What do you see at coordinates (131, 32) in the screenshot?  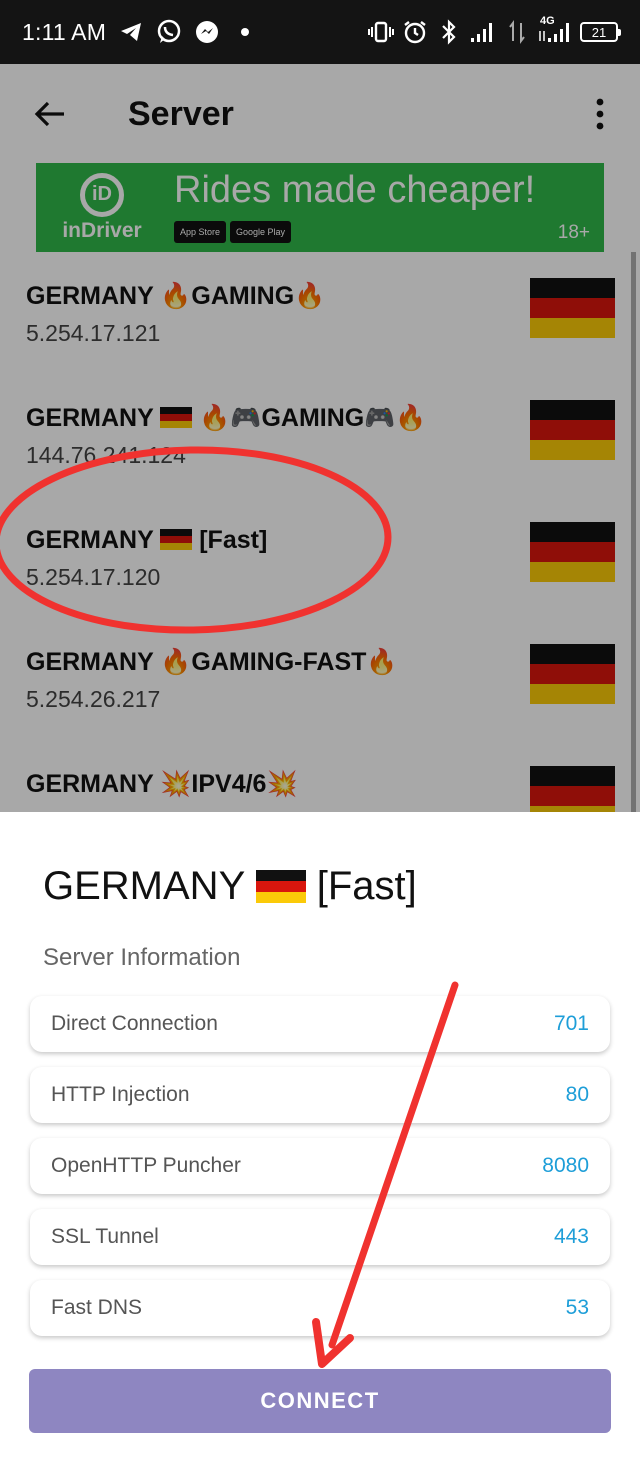 I see `telegram-icon` at bounding box center [131, 32].